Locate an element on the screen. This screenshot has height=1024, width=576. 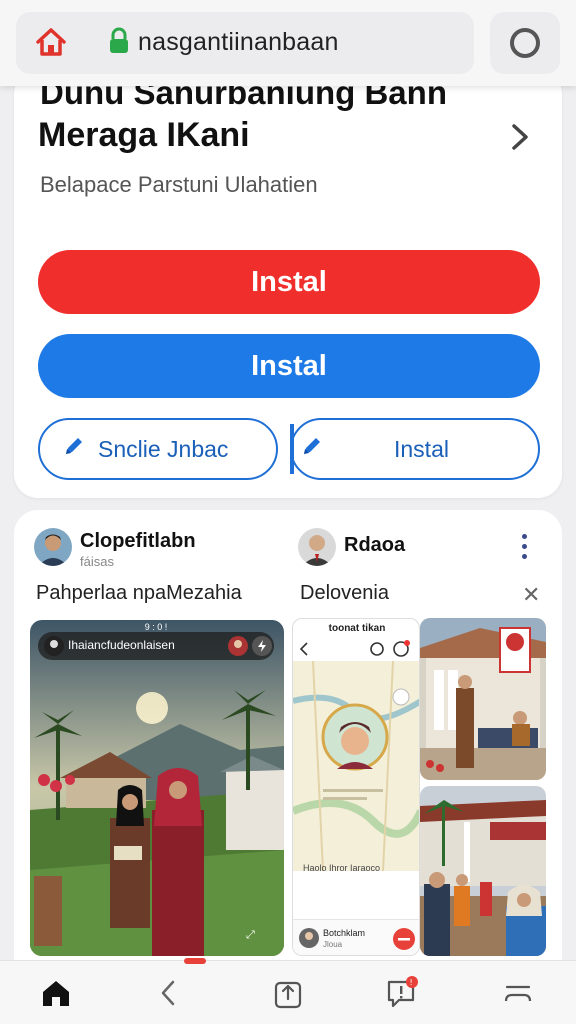
install-button-red: Instal is located at coordinates (289, 282).